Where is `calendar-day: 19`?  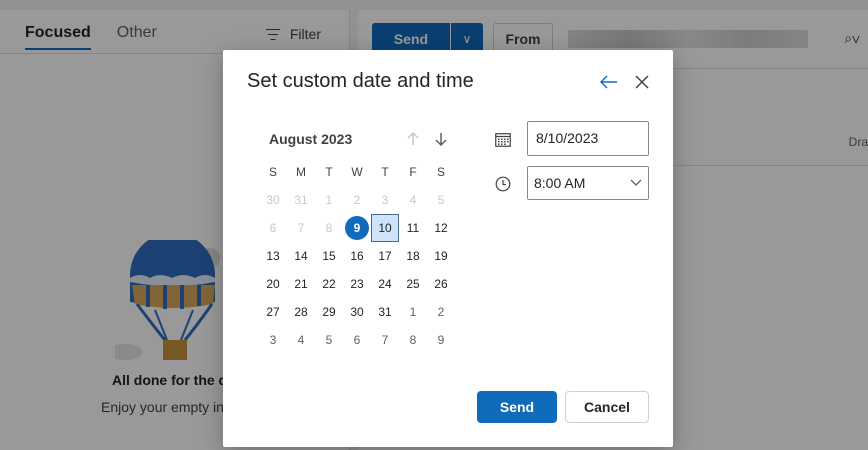
calendar-day: 19 is located at coordinates (441, 256).